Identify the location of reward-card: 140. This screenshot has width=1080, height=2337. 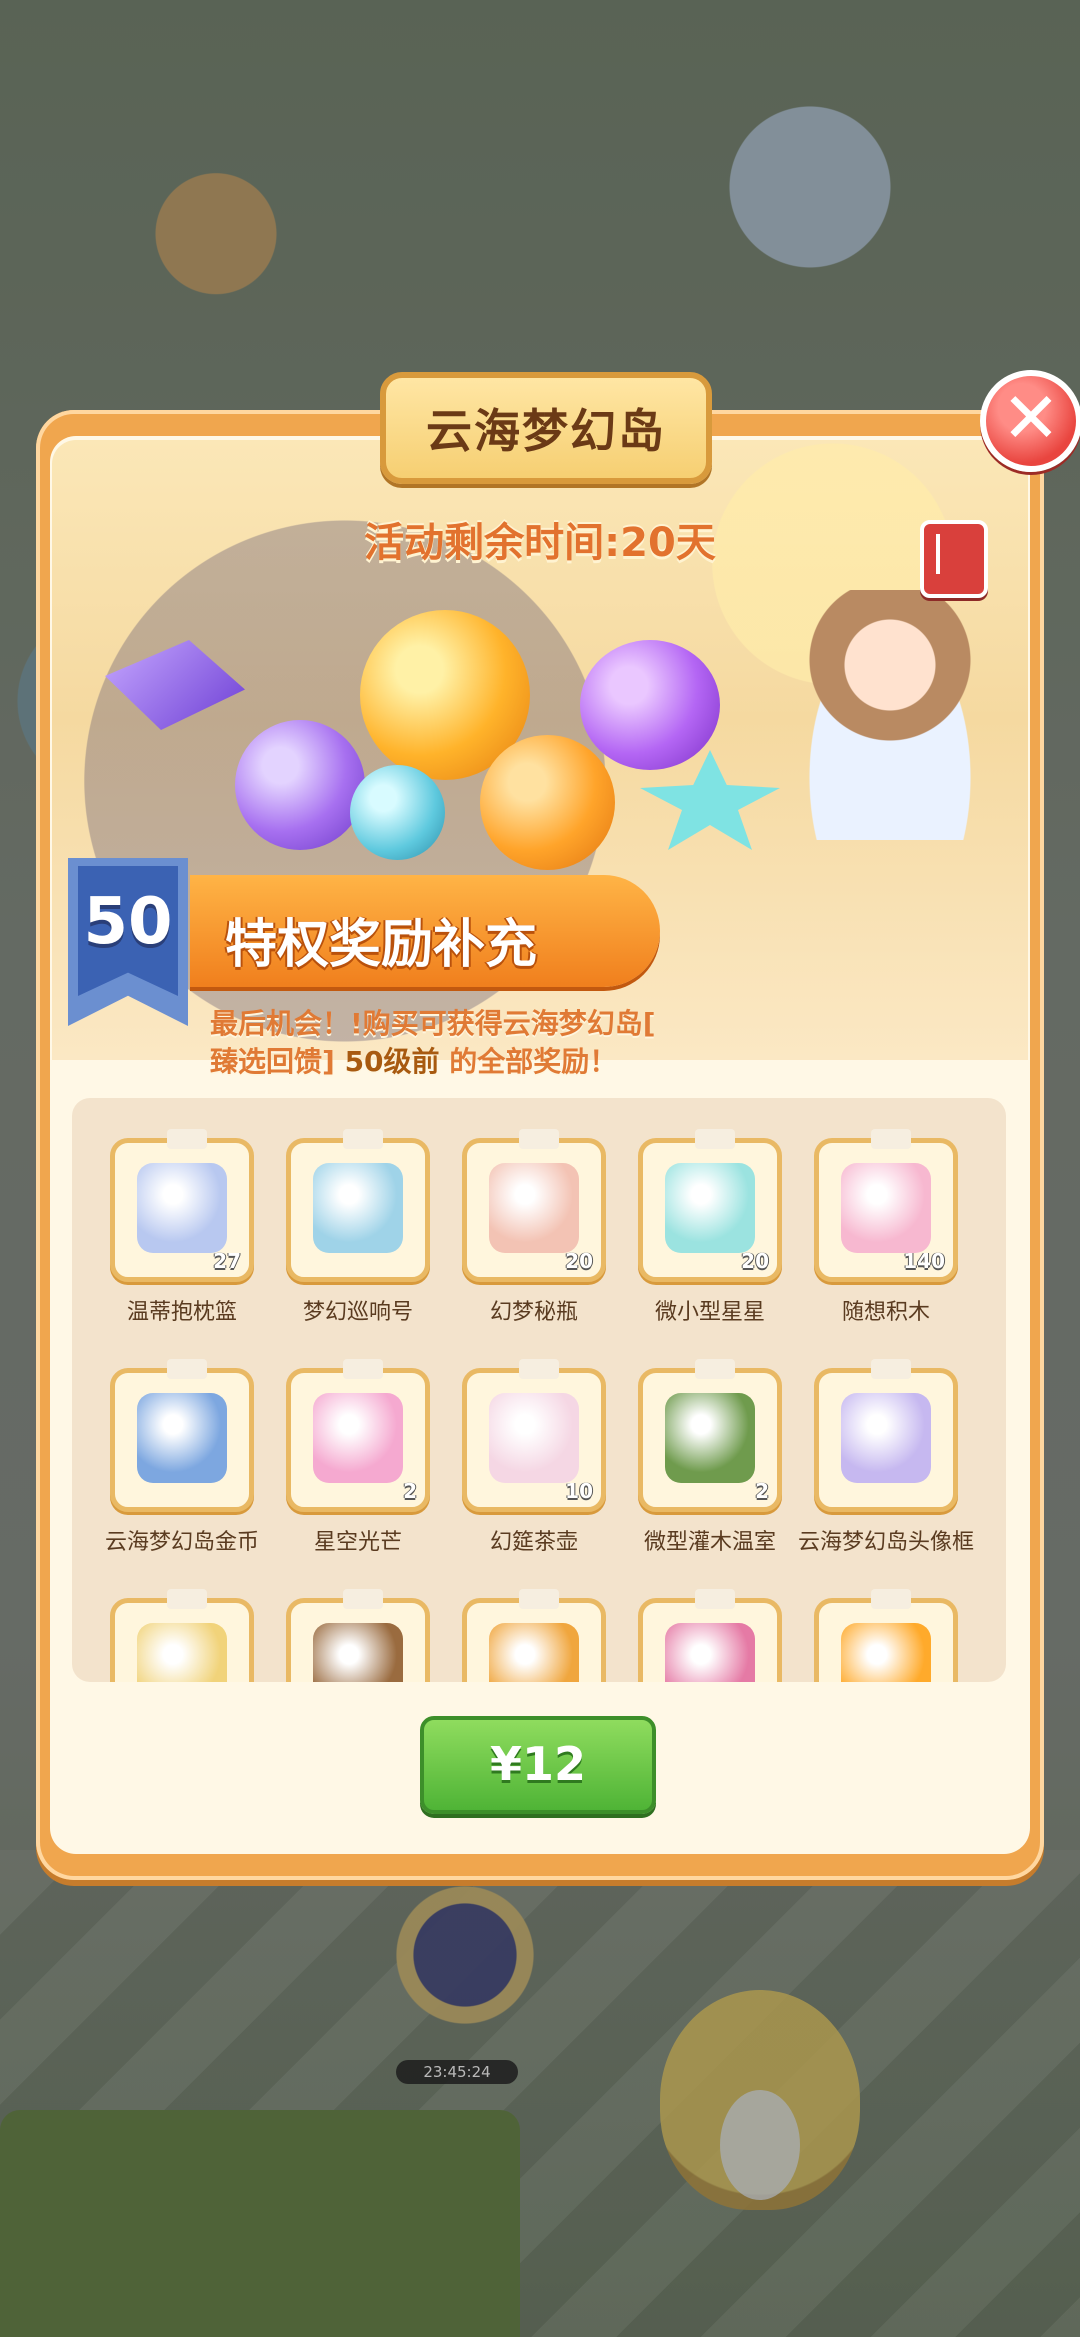
(886, 1205).